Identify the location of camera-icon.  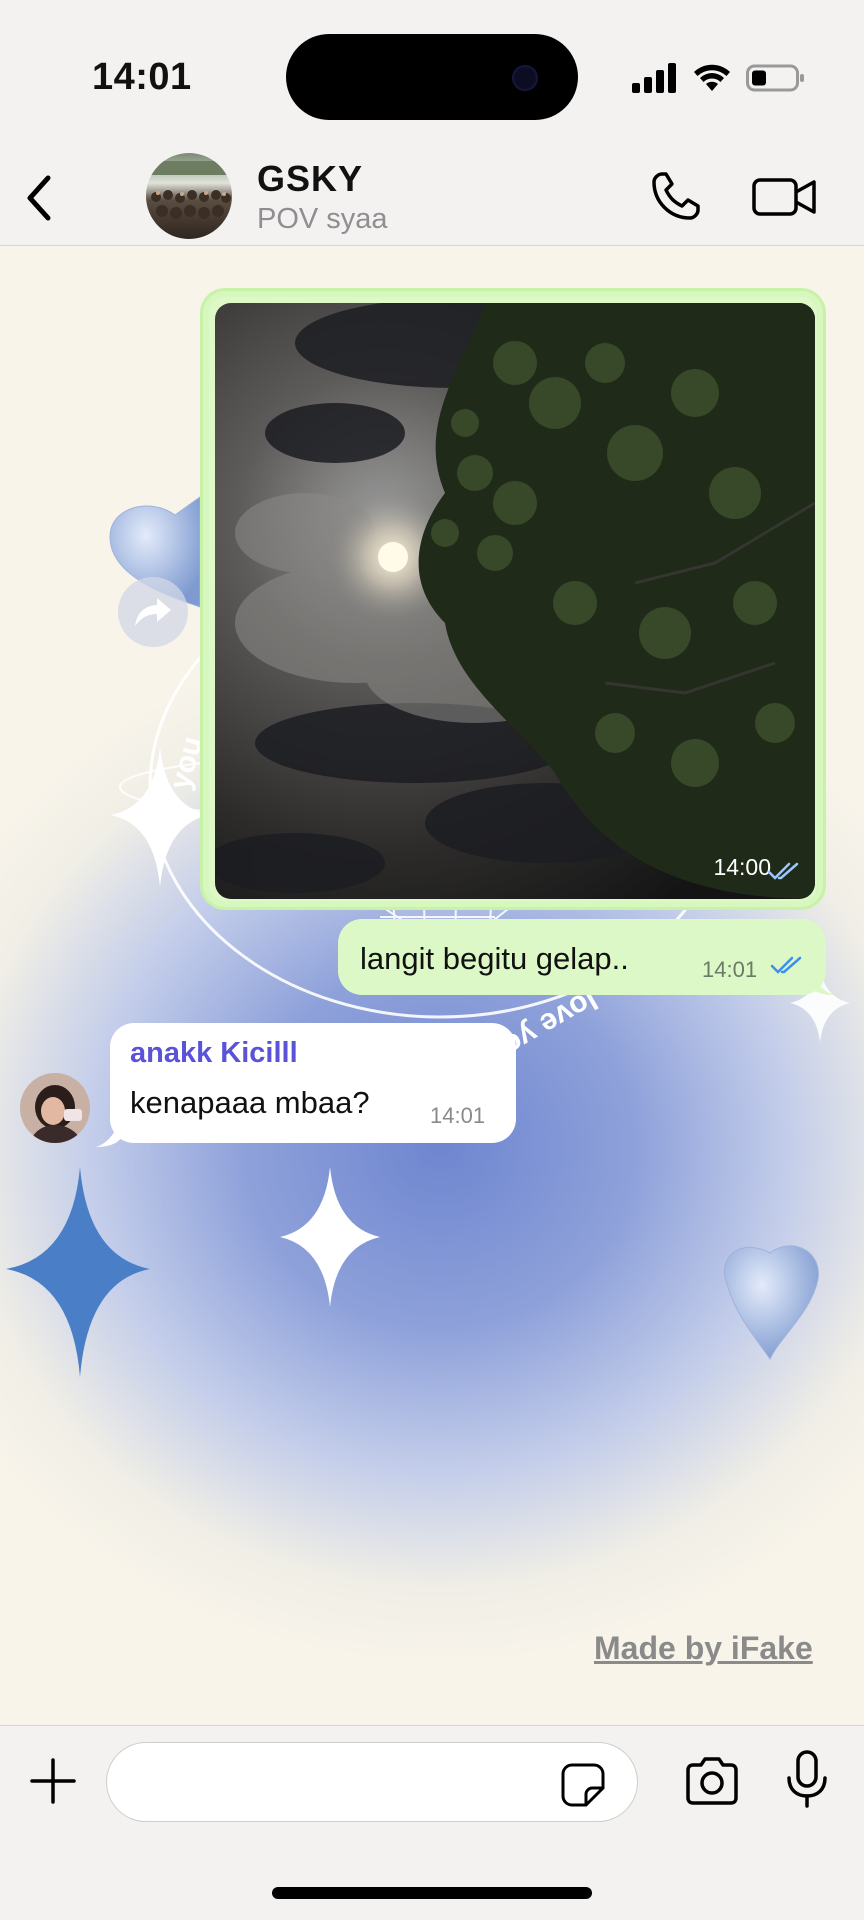
(712, 1781).